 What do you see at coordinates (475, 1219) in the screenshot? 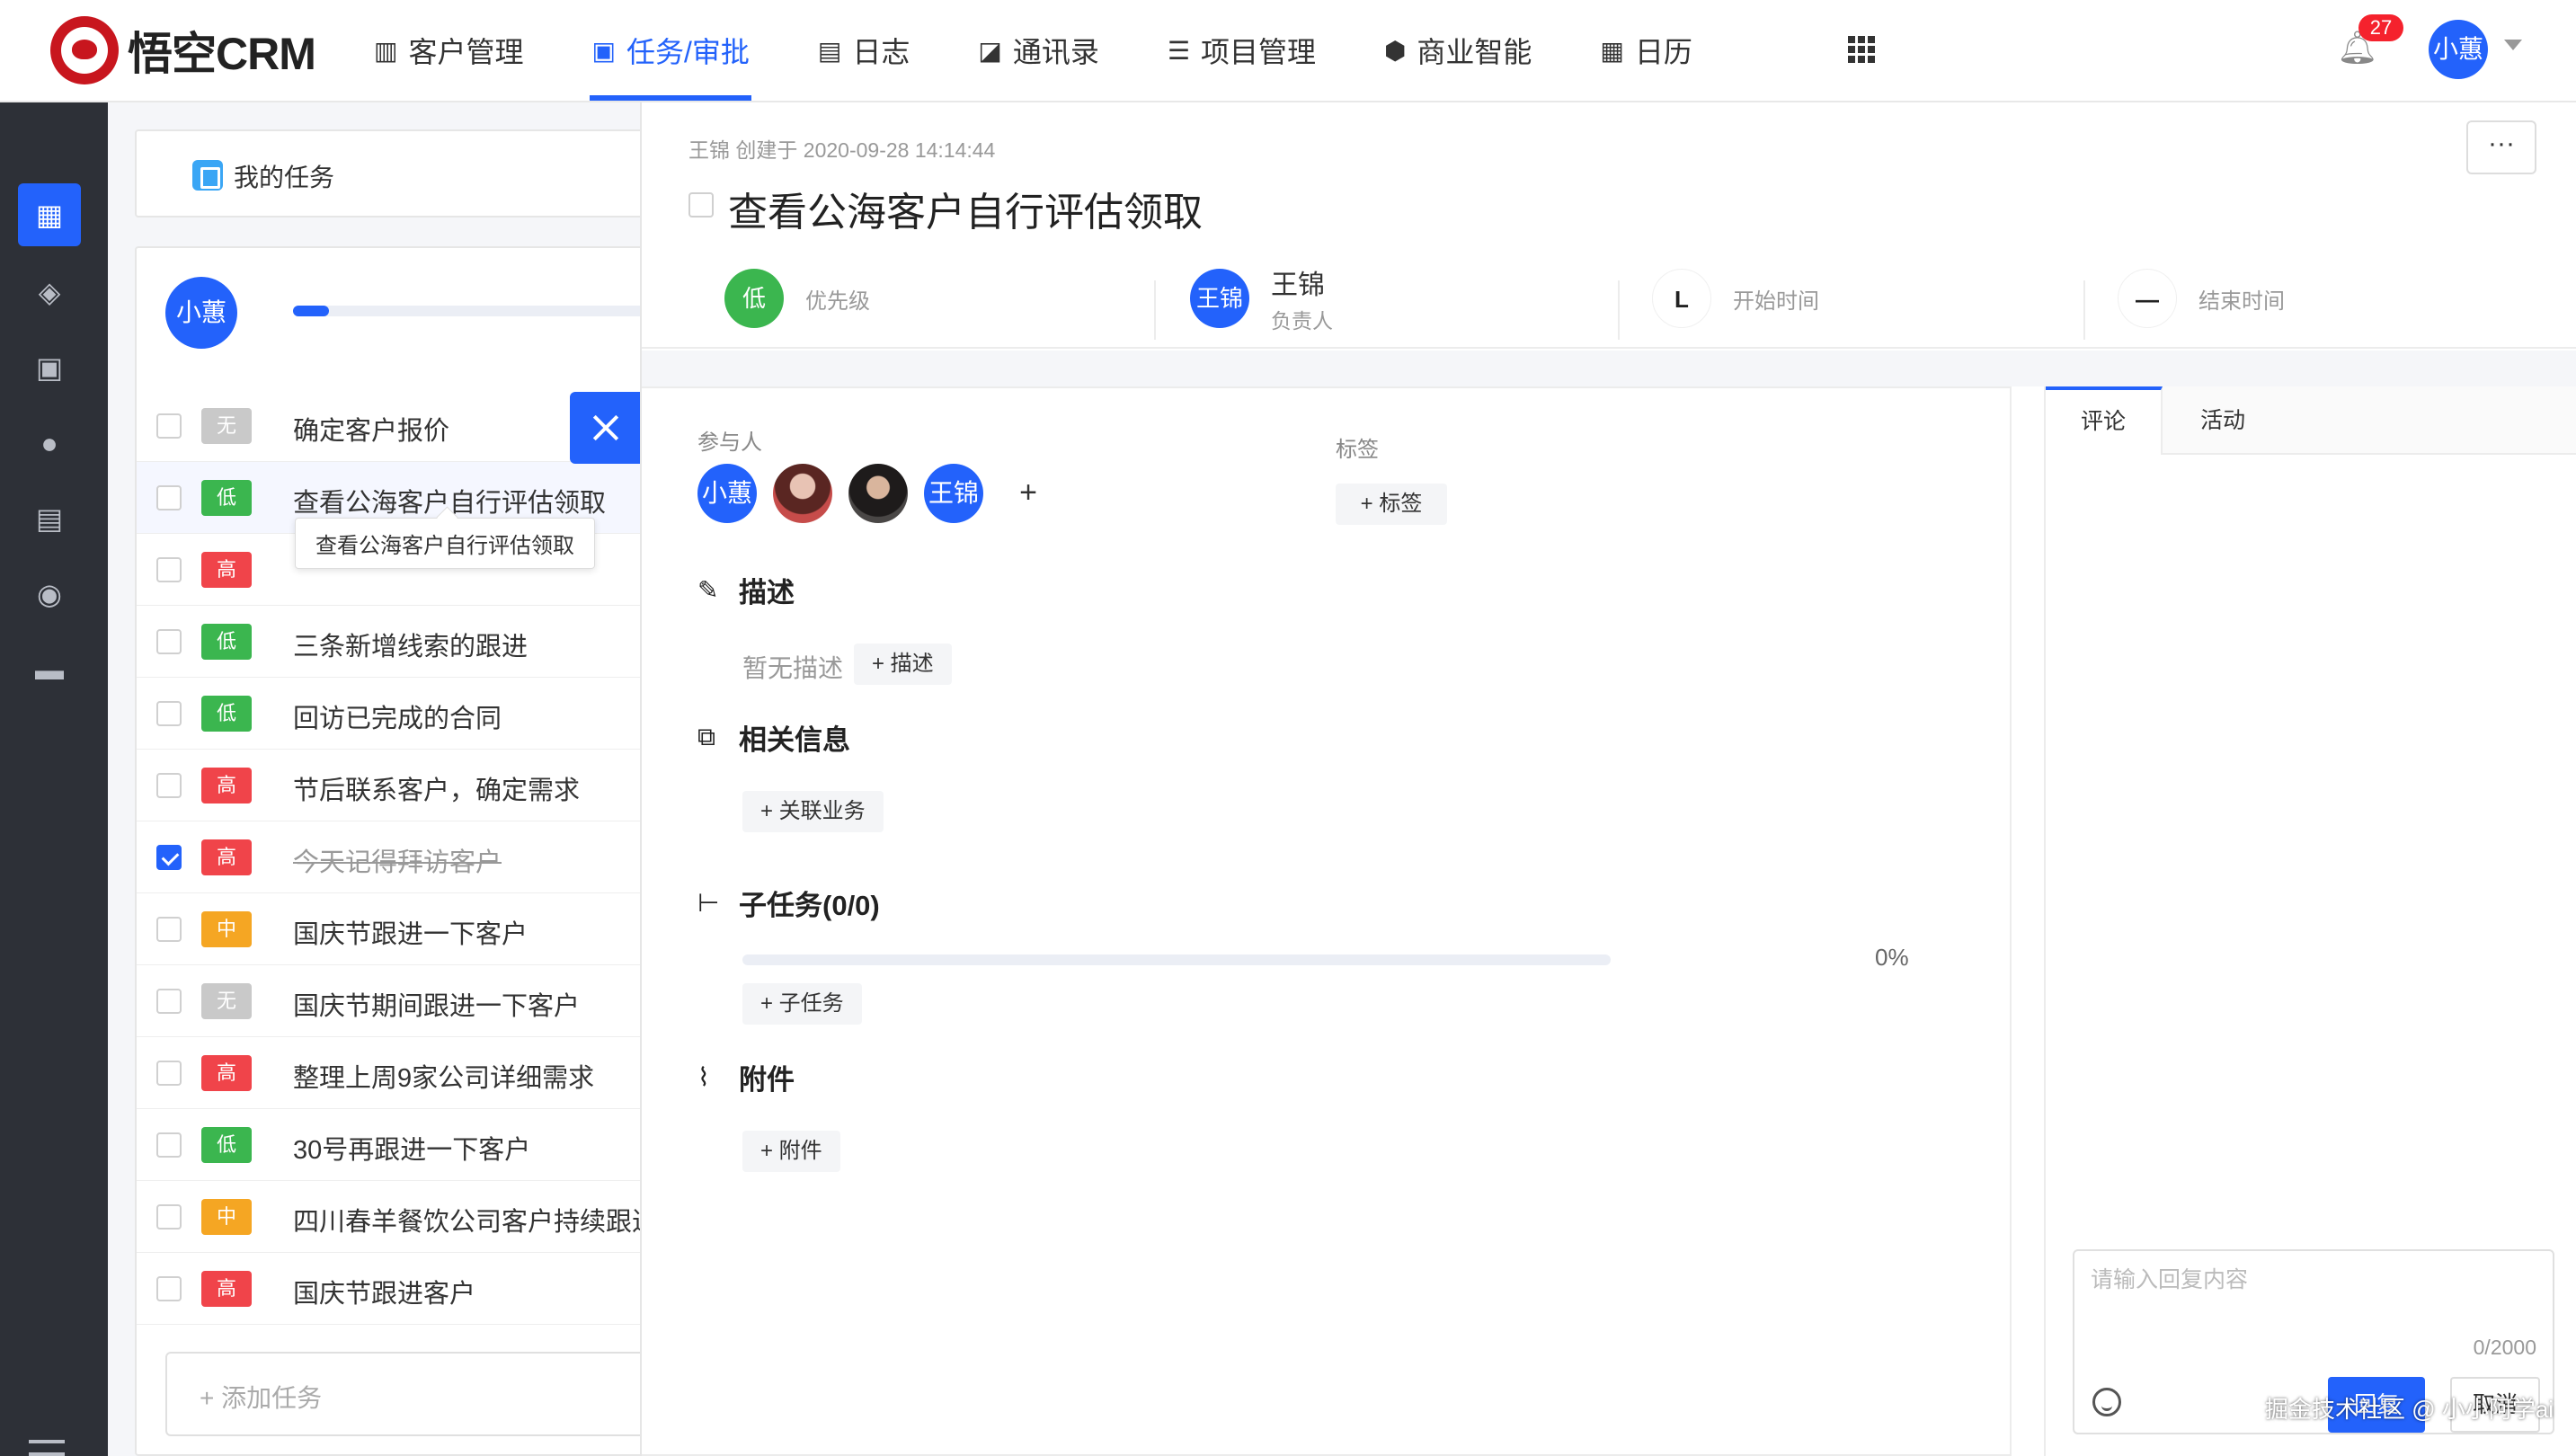
I see `task-name: 四川春羊餐饮公司客户持续跟进` at bounding box center [475, 1219].